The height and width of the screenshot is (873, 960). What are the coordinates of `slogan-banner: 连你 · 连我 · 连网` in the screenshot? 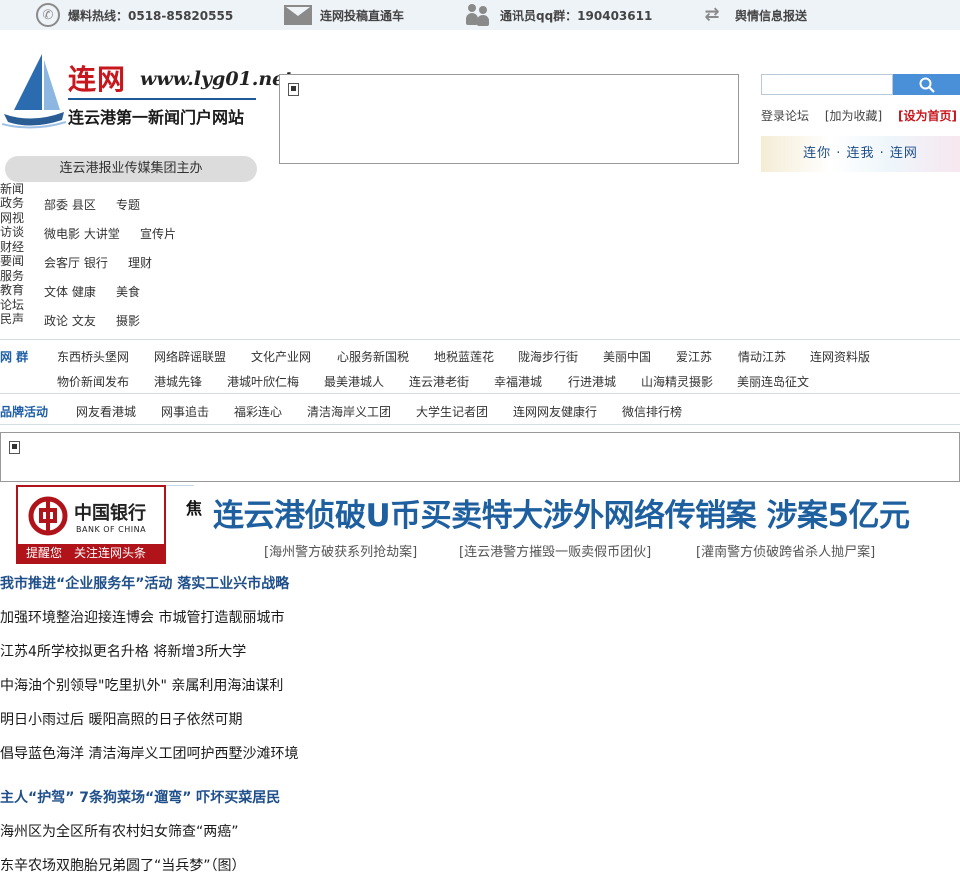 It's located at (860, 154).